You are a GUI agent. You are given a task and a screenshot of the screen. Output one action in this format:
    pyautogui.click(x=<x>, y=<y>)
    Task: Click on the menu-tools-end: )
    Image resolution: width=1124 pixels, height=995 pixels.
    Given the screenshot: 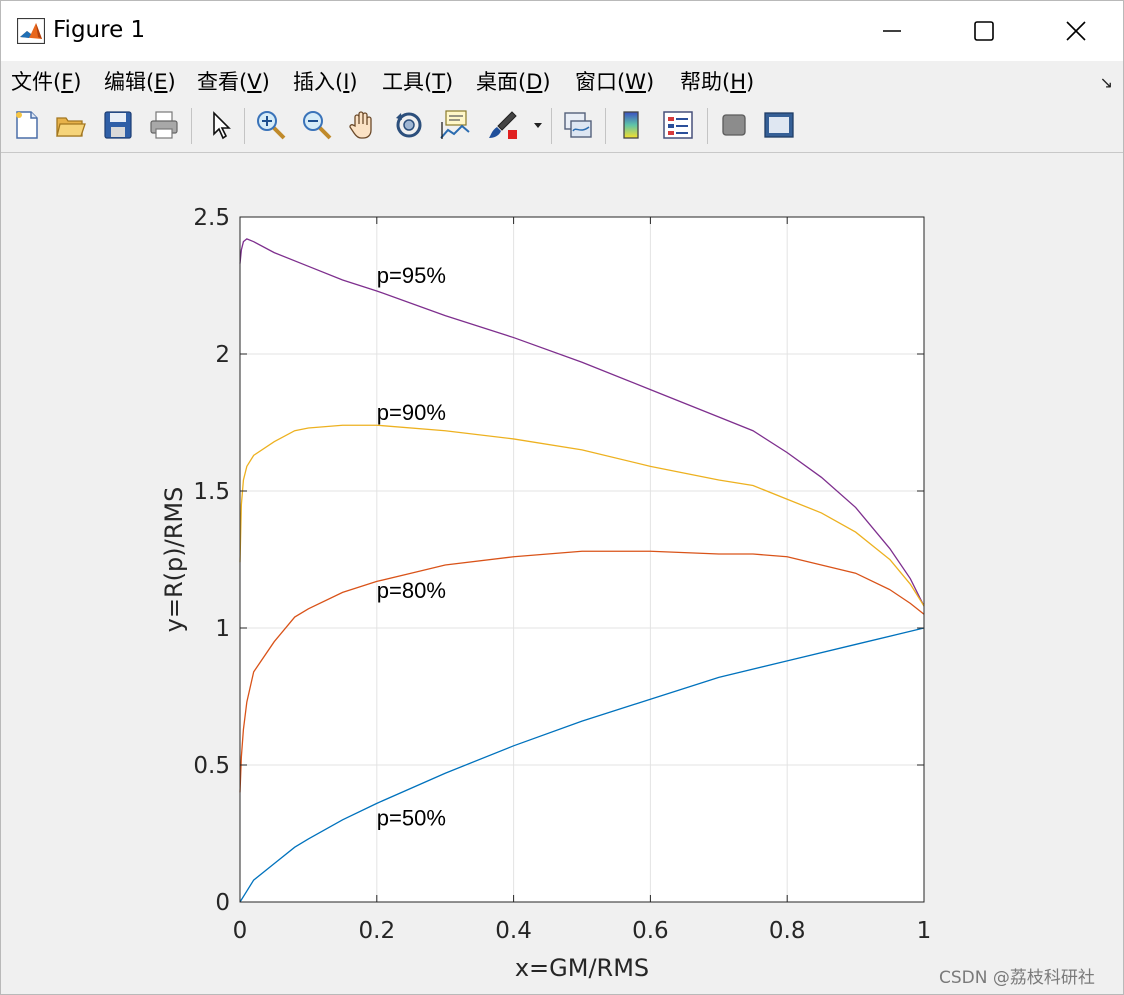 What is the action you would take?
    pyautogui.click(x=449, y=82)
    